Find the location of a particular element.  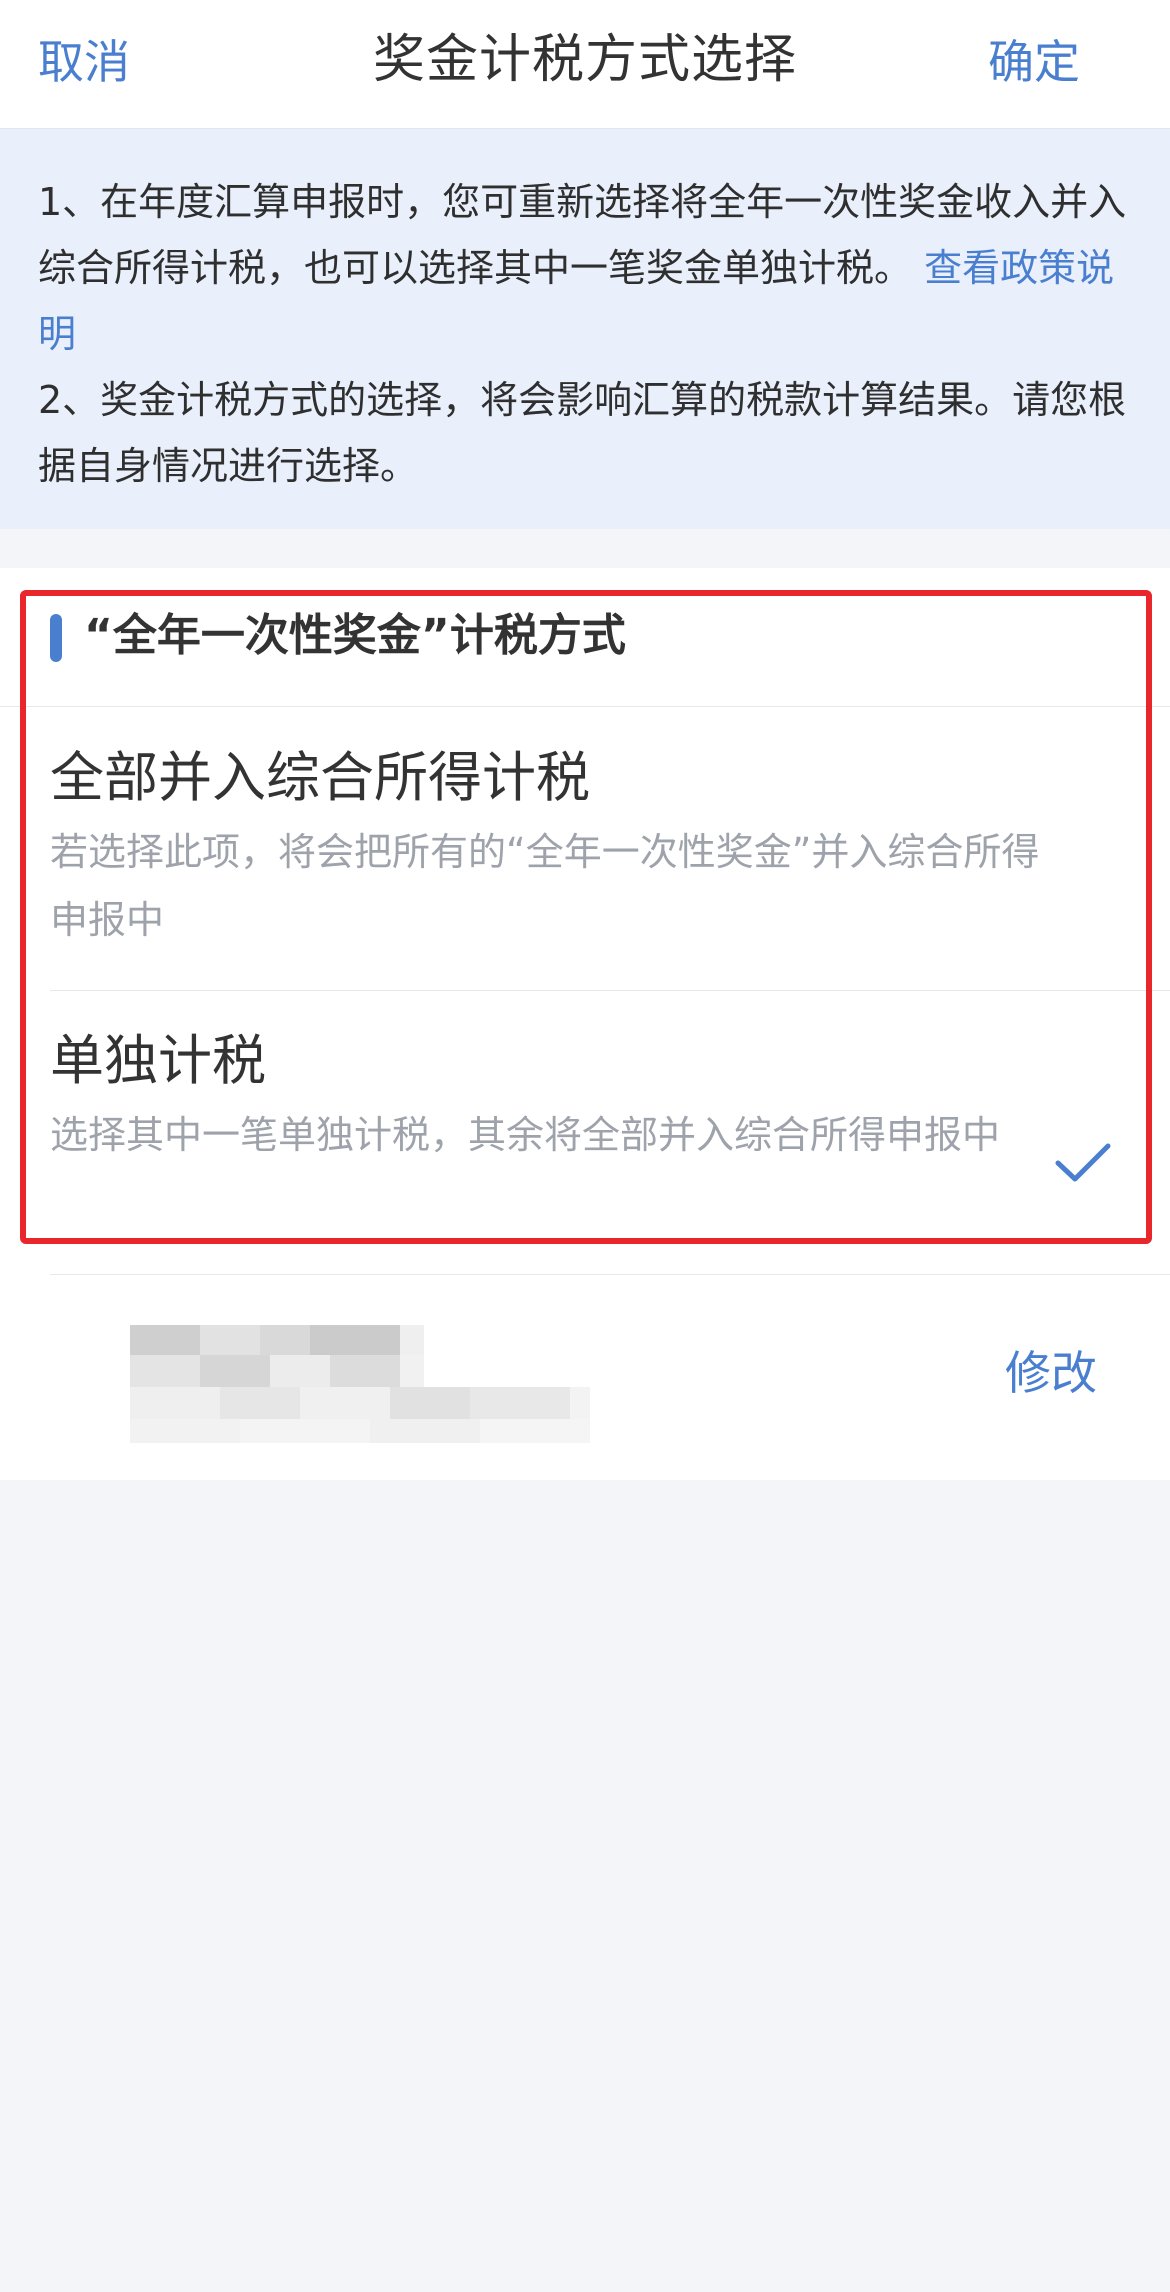

checkmark-icon is located at coordinates (1083, 1162).